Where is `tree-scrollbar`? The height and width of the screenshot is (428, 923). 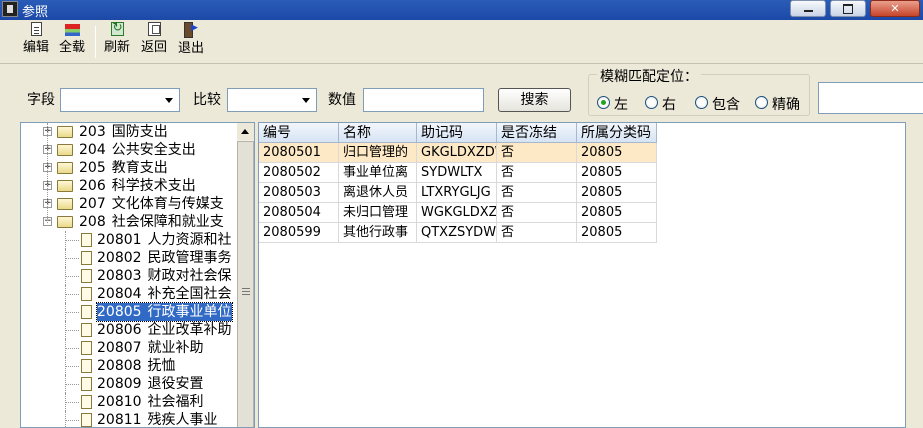
tree-scrollbar is located at coordinates (245, 275).